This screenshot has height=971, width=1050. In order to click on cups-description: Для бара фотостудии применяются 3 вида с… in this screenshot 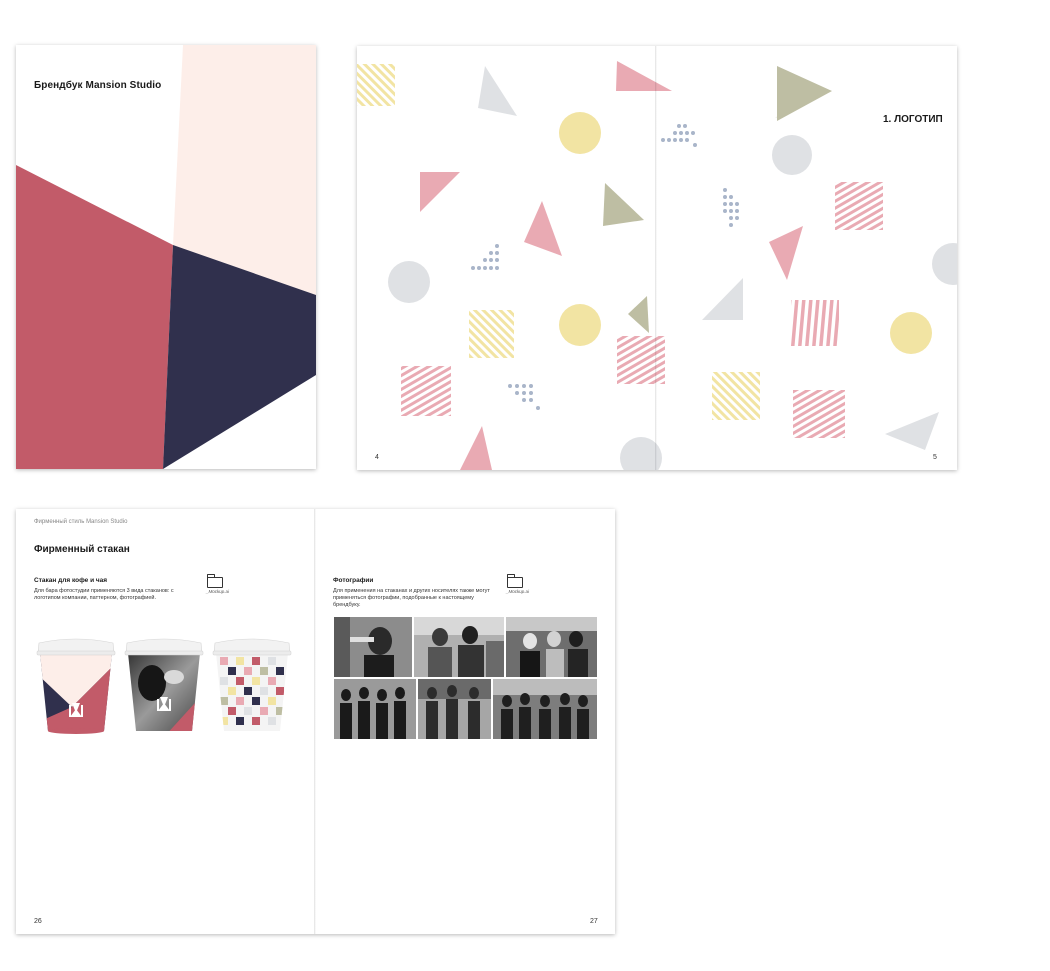, I will do `click(104, 594)`.